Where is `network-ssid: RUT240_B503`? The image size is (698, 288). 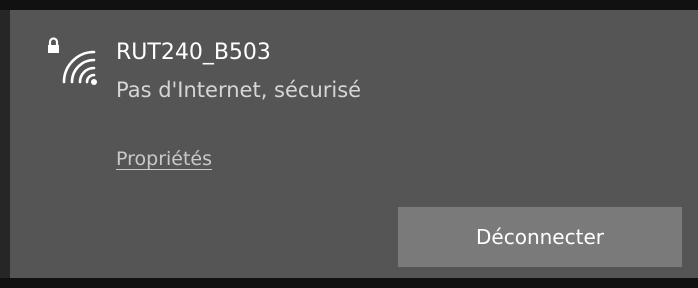
network-ssid: RUT240_B503 is located at coordinates (193, 52).